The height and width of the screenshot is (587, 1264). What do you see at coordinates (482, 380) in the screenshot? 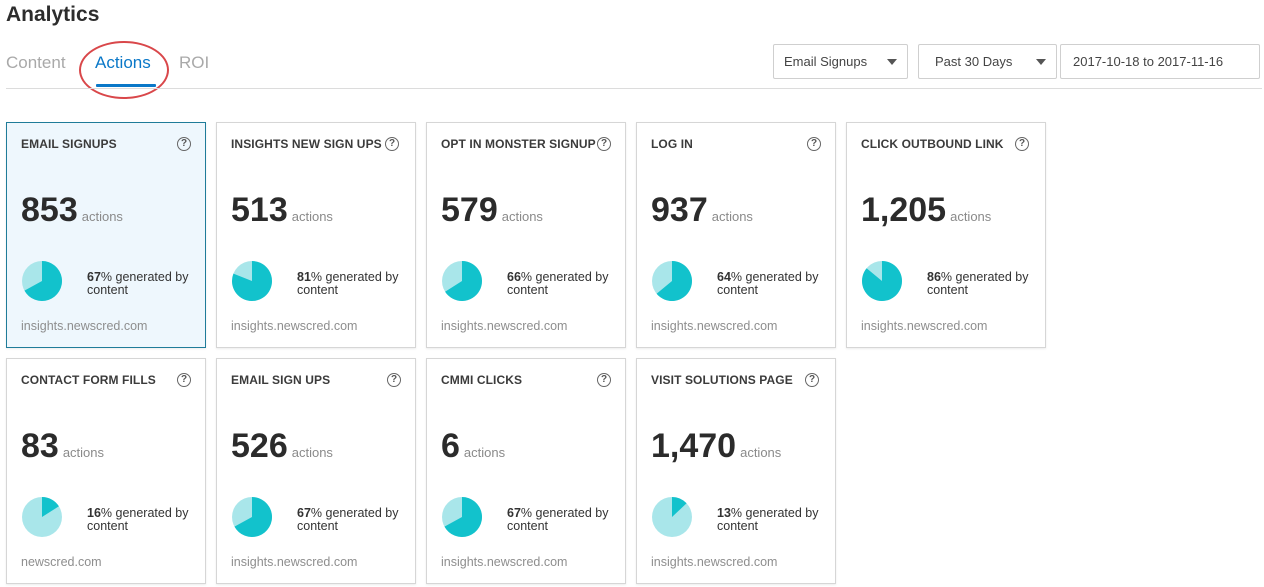
I see `card-title: CMMI CLICKS` at bounding box center [482, 380].